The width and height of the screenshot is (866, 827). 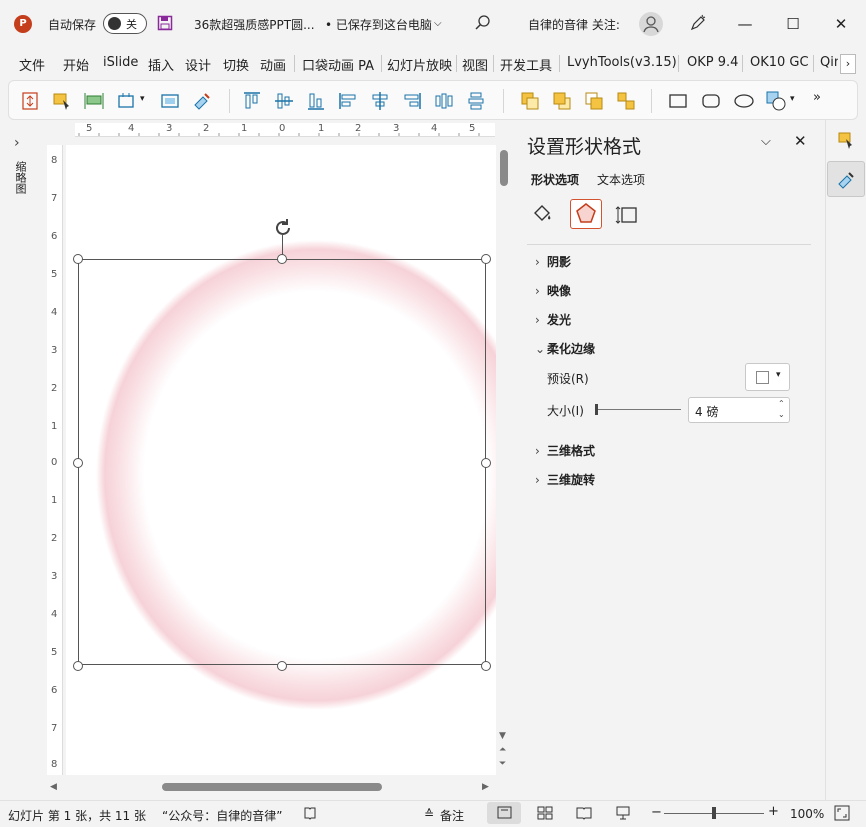 What do you see at coordinates (20, 177) in the screenshot?
I see `thumbnail-label: 缩略图` at bounding box center [20, 177].